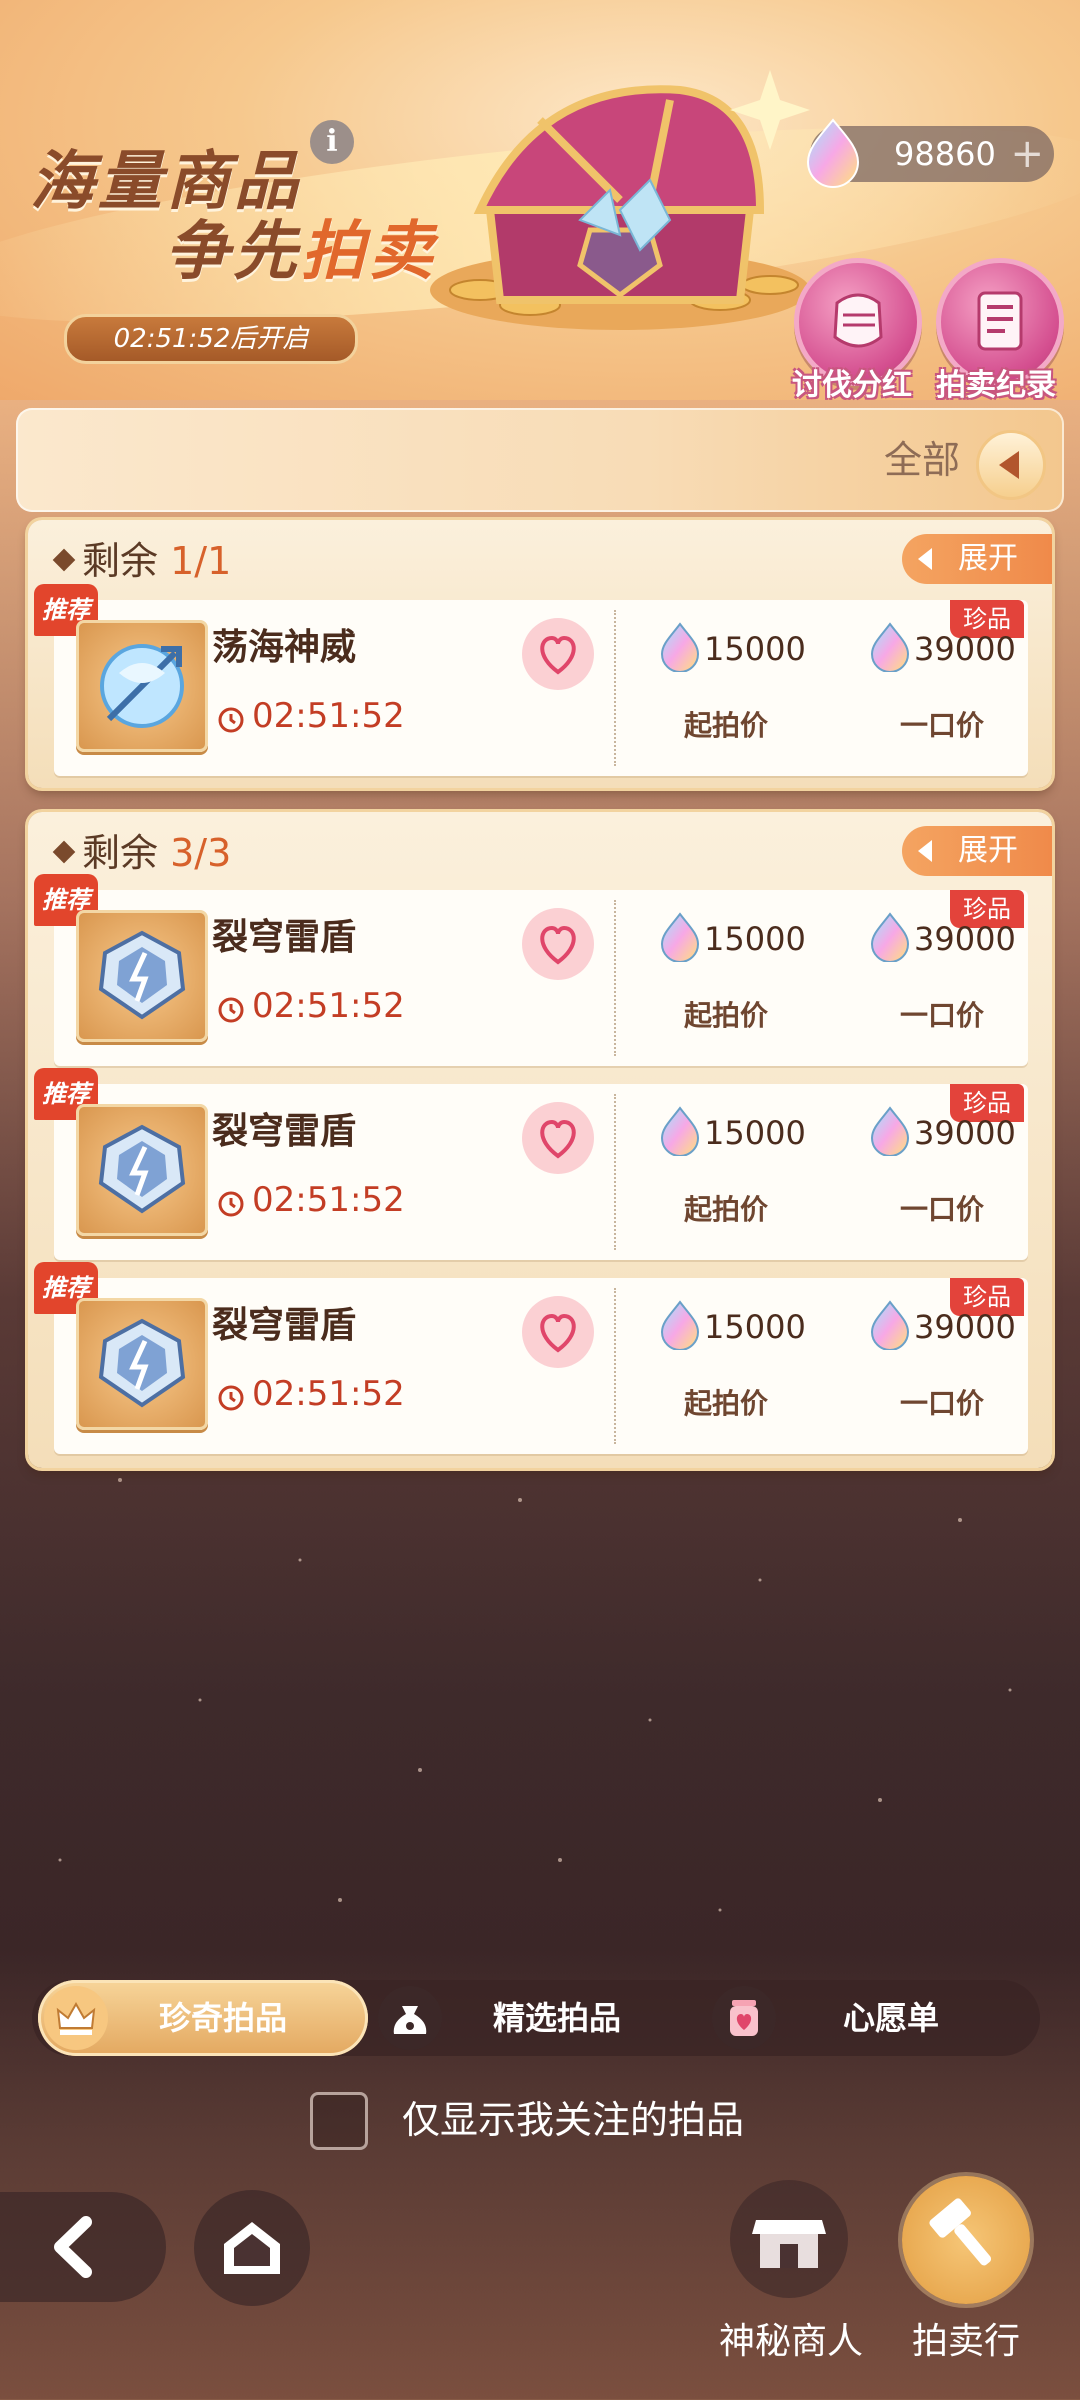 The height and width of the screenshot is (2400, 1080). Describe the element at coordinates (222, 2018) in the screenshot. I see `tab-label: 珍奇拍品` at that location.